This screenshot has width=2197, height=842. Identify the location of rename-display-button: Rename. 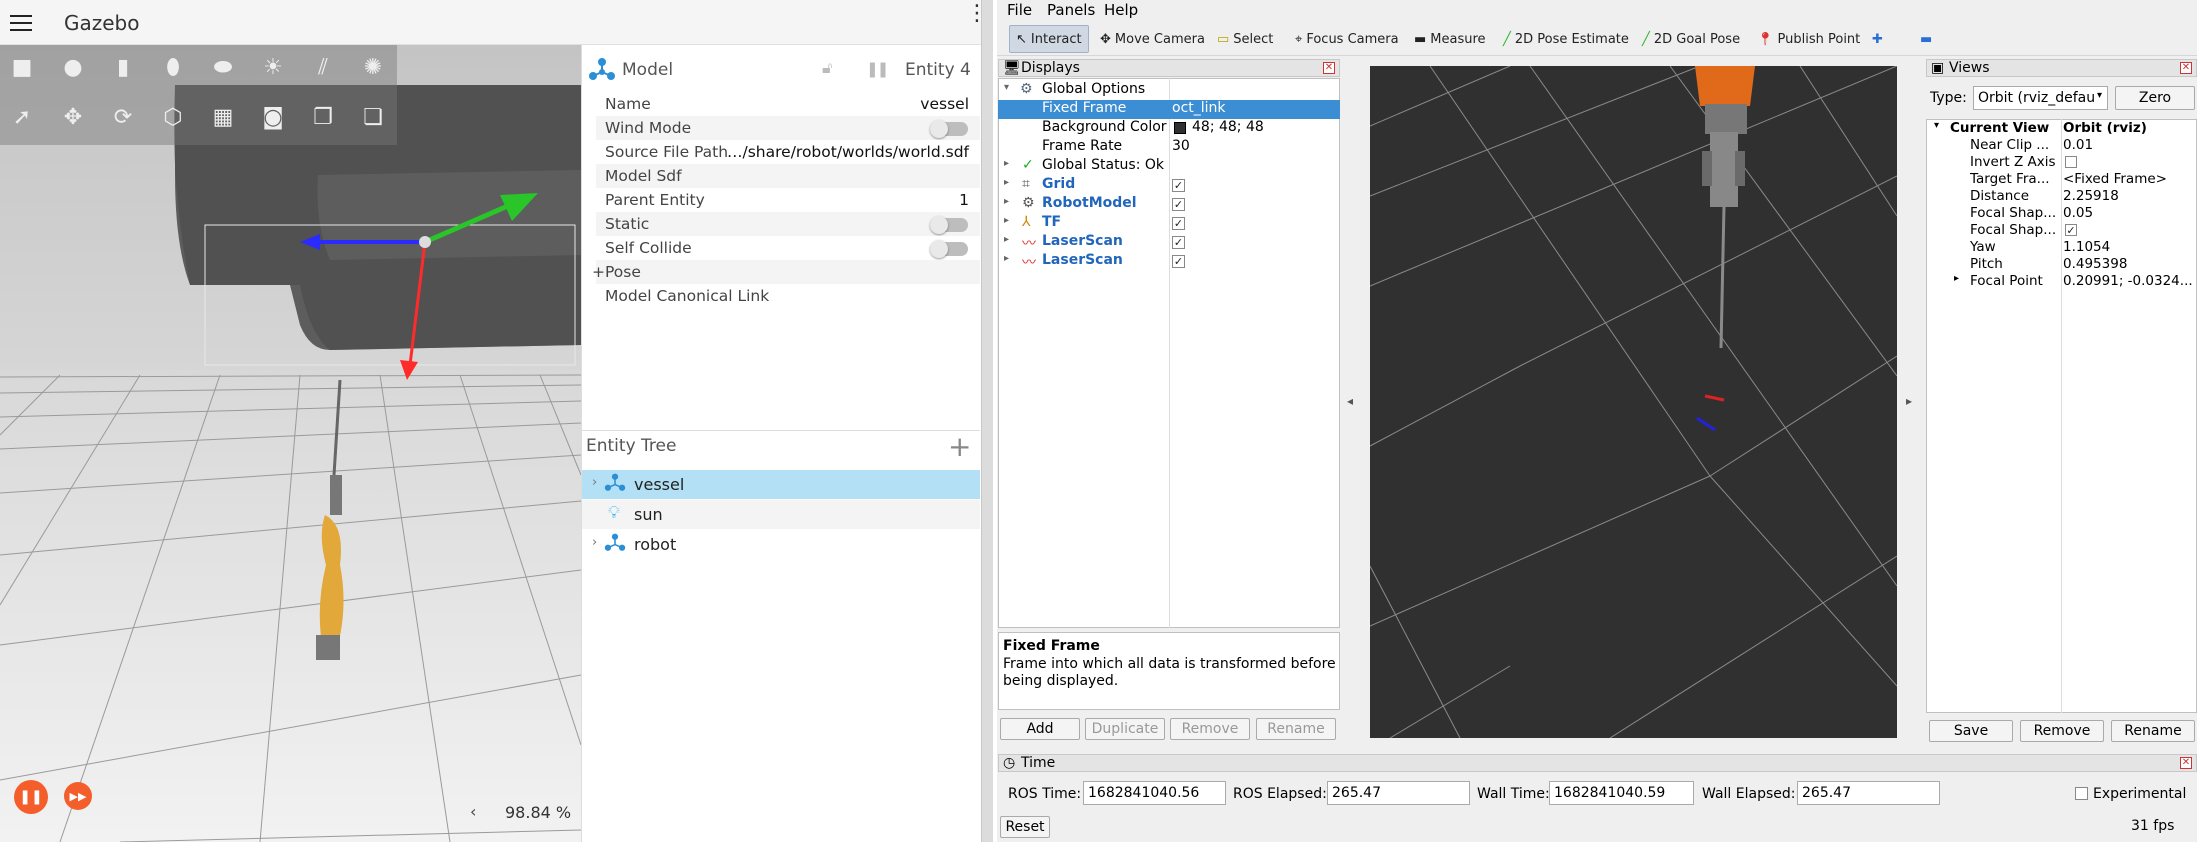
(1296, 729).